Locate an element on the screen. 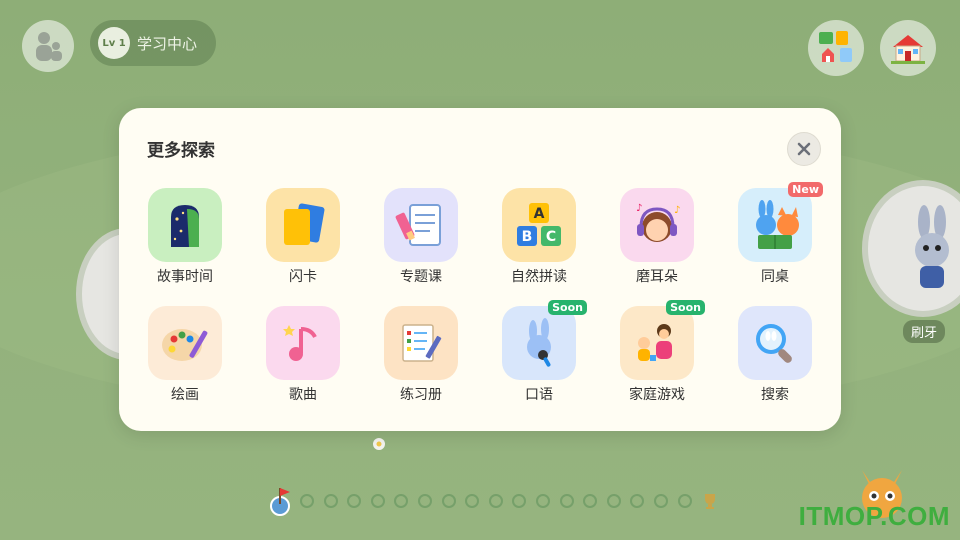 The width and height of the screenshot is (960, 540). explore-item-label: 专题课 is located at coordinates (421, 277).